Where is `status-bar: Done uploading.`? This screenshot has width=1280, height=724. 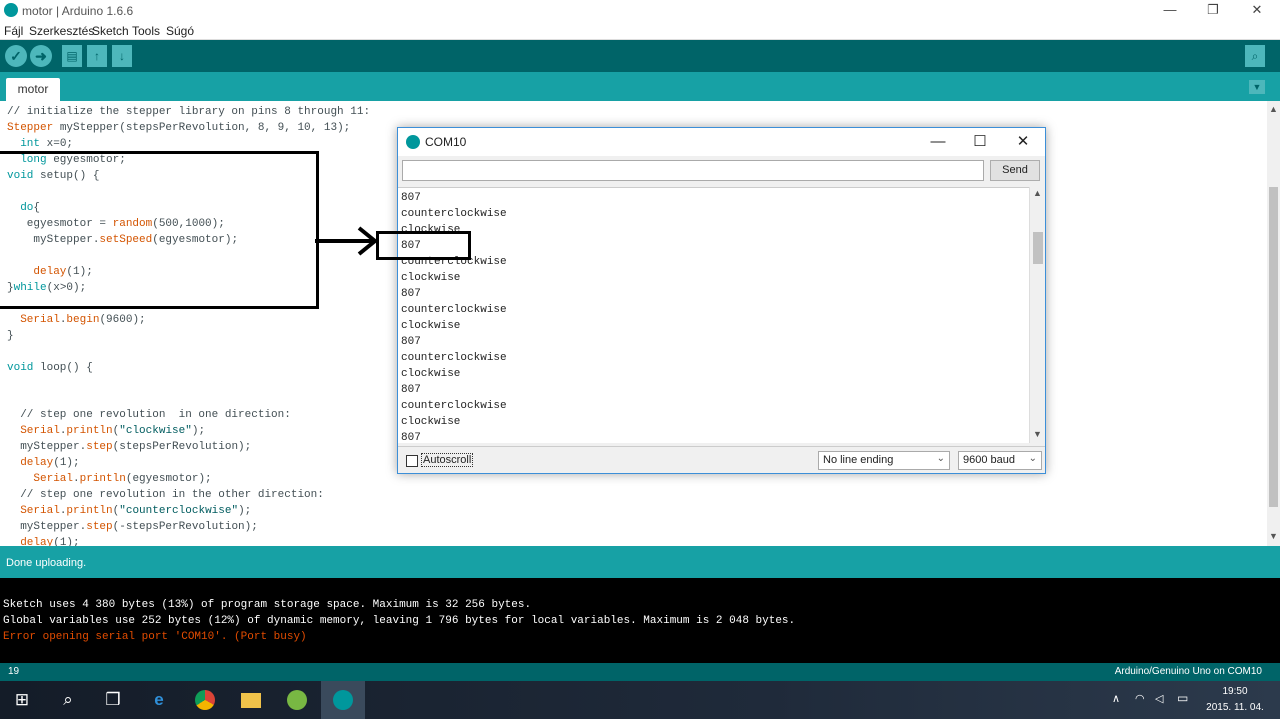
status-bar: Done uploading. is located at coordinates (640, 562).